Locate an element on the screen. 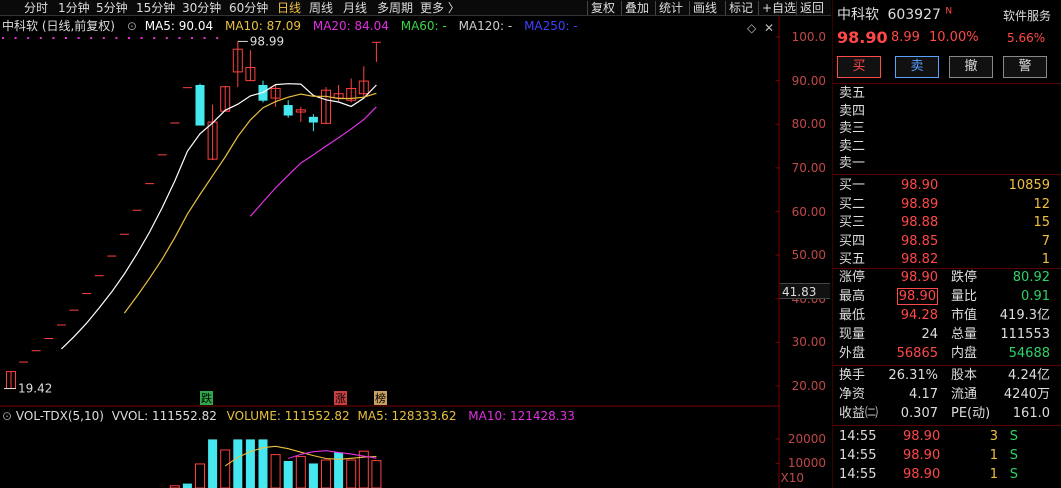 The width and height of the screenshot is (1061, 488). stat-label: 外盘 is located at coordinates (852, 353).